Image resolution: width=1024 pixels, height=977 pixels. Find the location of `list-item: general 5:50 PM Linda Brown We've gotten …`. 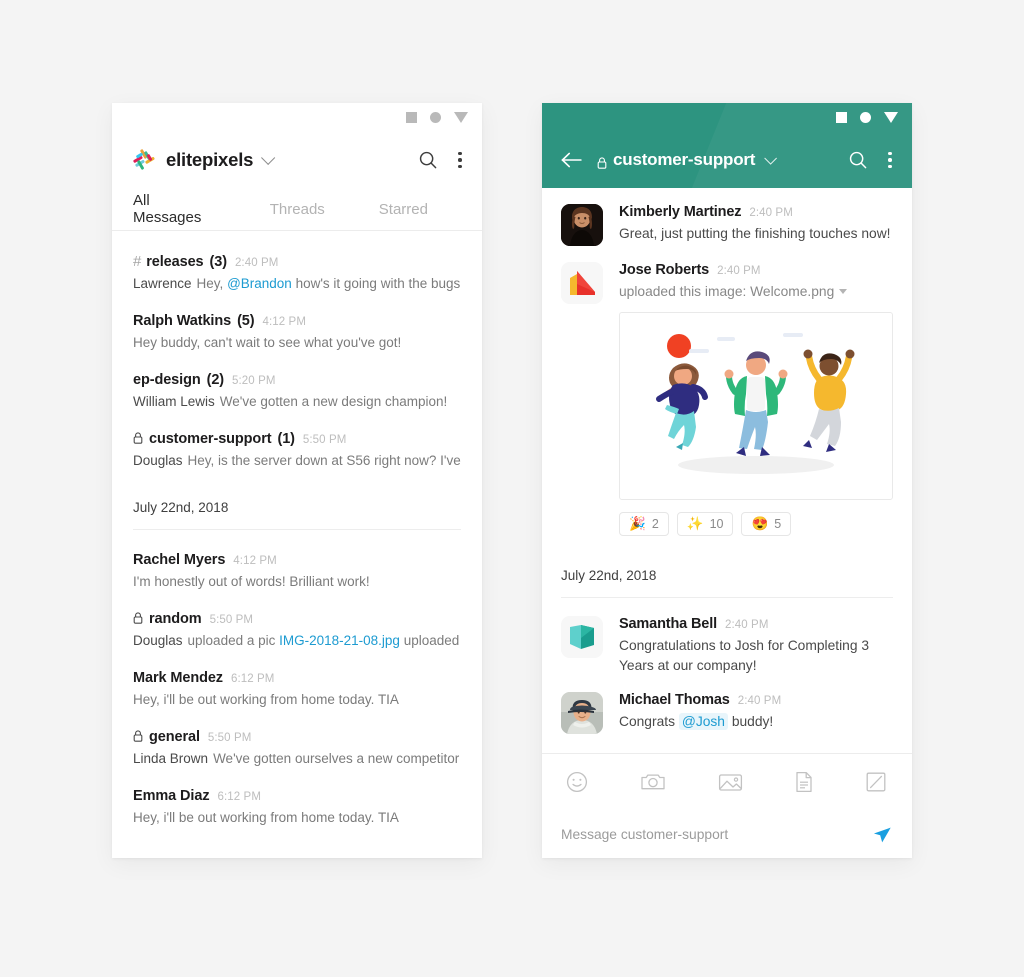

list-item: general 5:50 PM Linda Brown We've gotten … is located at coordinates (297, 736).